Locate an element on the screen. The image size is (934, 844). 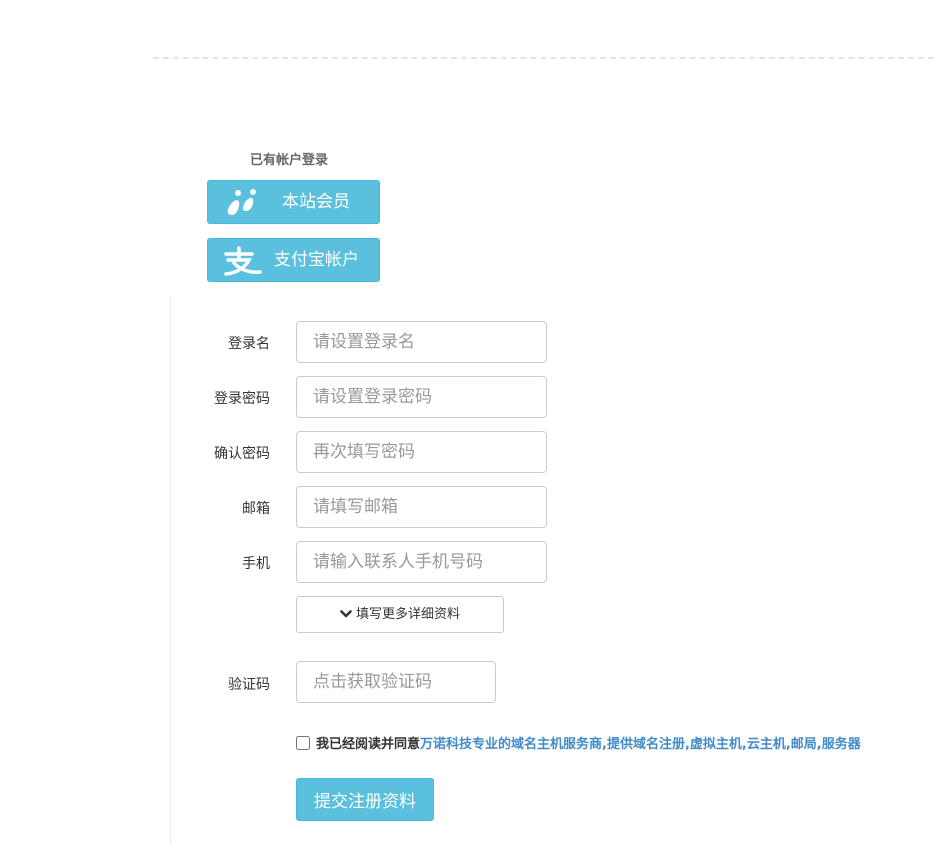
phone-label: 手机 is located at coordinates (256, 564).